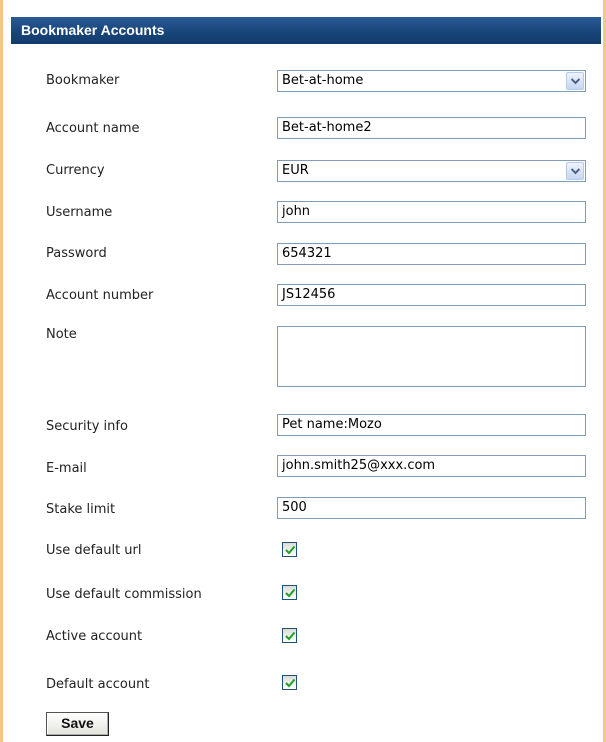 The image size is (606, 742). What do you see at coordinates (75, 170) in the screenshot?
I see `currency-label: Currency` at bounding box center [75, 170].